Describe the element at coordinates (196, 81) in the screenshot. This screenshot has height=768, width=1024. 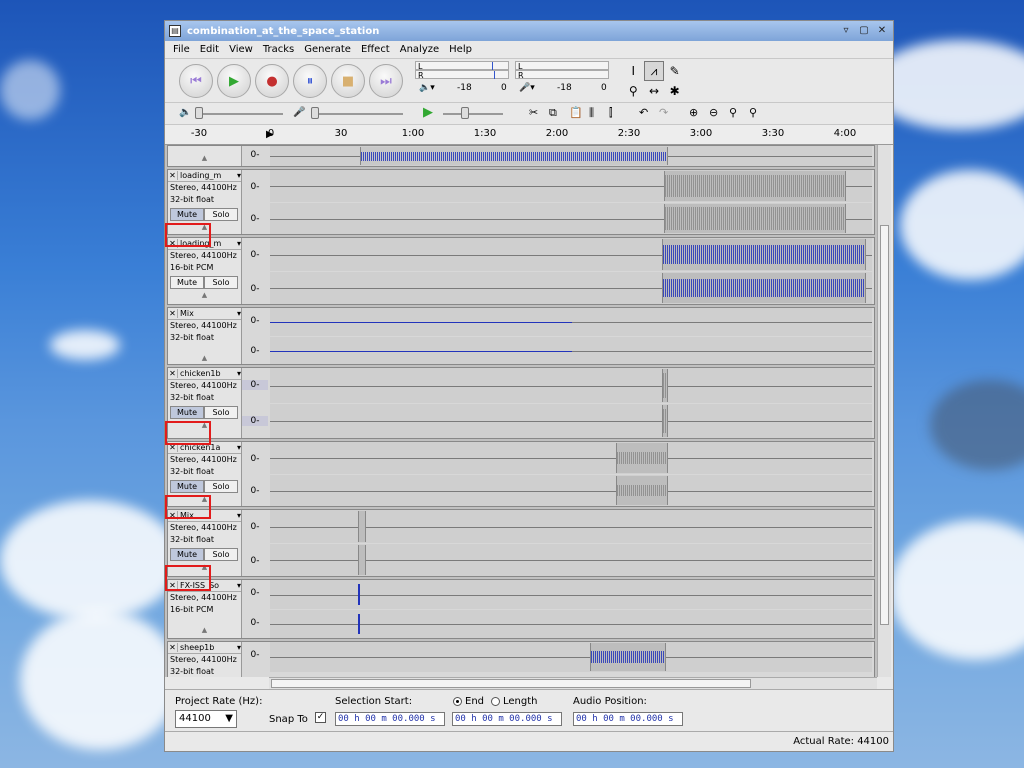
I see `skip-start-button: ⏮` at that location.